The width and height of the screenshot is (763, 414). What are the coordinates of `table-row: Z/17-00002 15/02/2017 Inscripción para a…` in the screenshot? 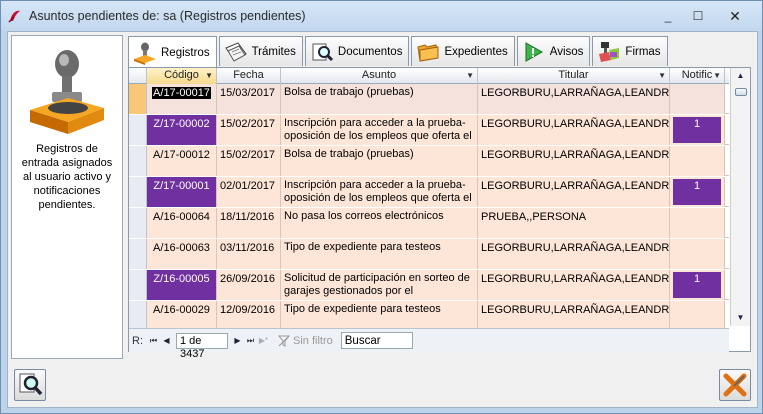 It's located at (429, 130).